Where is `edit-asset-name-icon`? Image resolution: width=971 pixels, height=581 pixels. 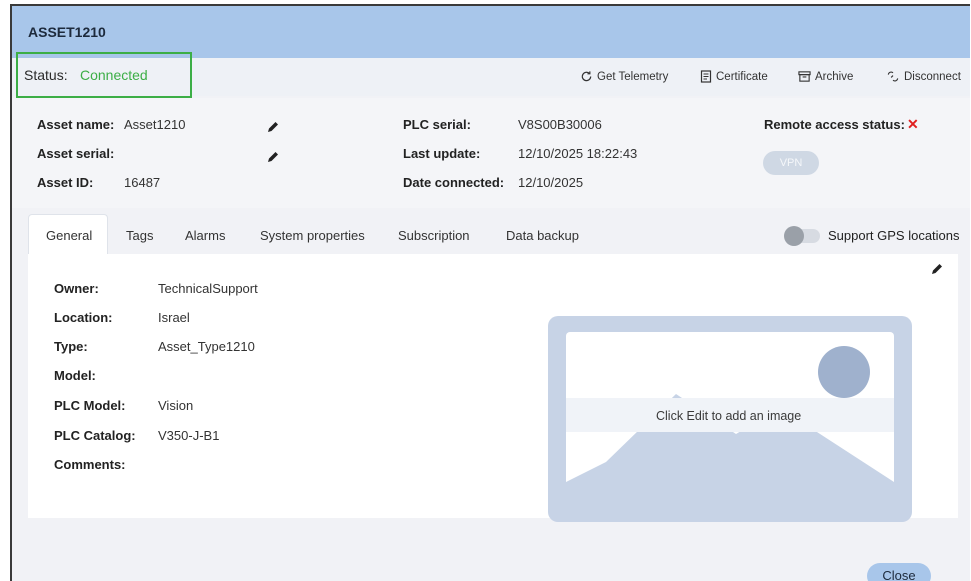
edit-asset-name-icon is located at coordinates (273, 127).